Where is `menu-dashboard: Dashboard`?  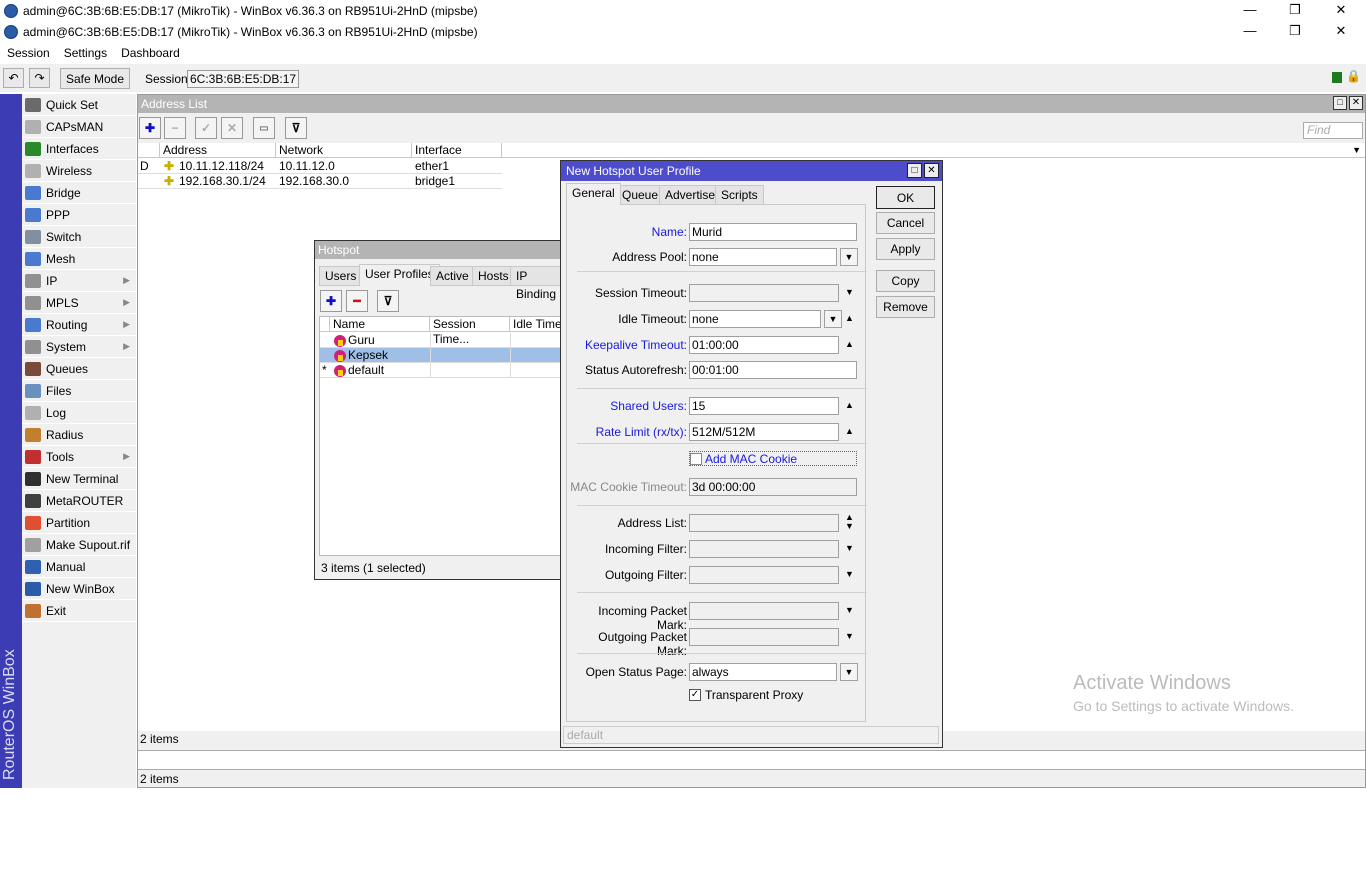 menu-dashboard: Dashboard is located at coordinates (150, 53).